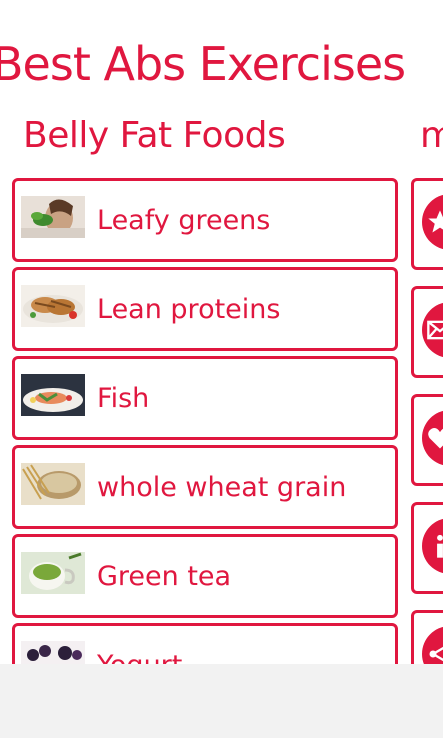 This screenshot has width=443, height=738. I want to click on list-item-label: Yogurt, so click(139, 655).